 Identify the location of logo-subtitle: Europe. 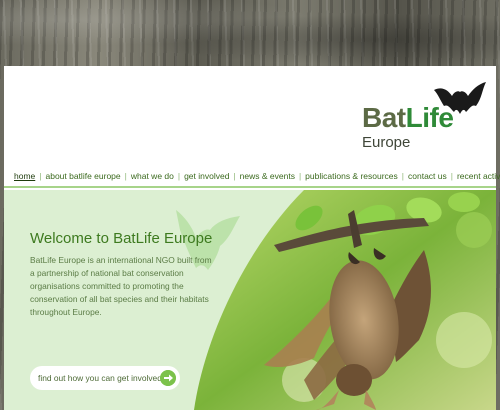
(386, 142).